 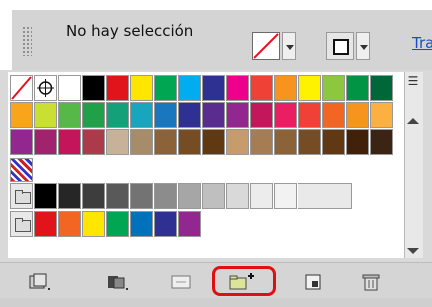 What do you see at coordinates (413, 121) in the screenshot?
I see `scroll-up-arrow-icon` at bounding box center [413, 121].